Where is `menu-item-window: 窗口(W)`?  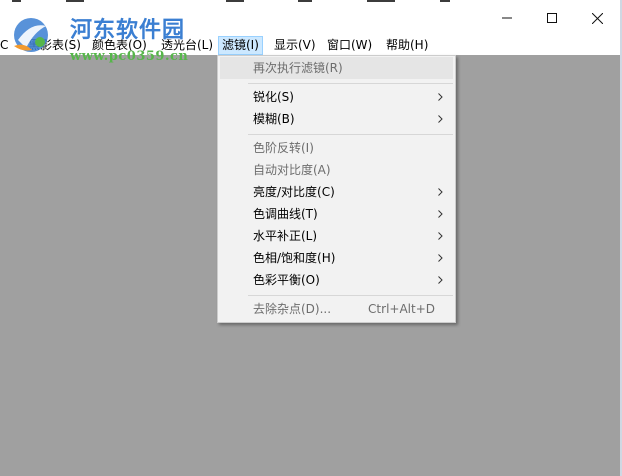
menu-item-window: 窗口(W) is located at coordinates (349, 45).